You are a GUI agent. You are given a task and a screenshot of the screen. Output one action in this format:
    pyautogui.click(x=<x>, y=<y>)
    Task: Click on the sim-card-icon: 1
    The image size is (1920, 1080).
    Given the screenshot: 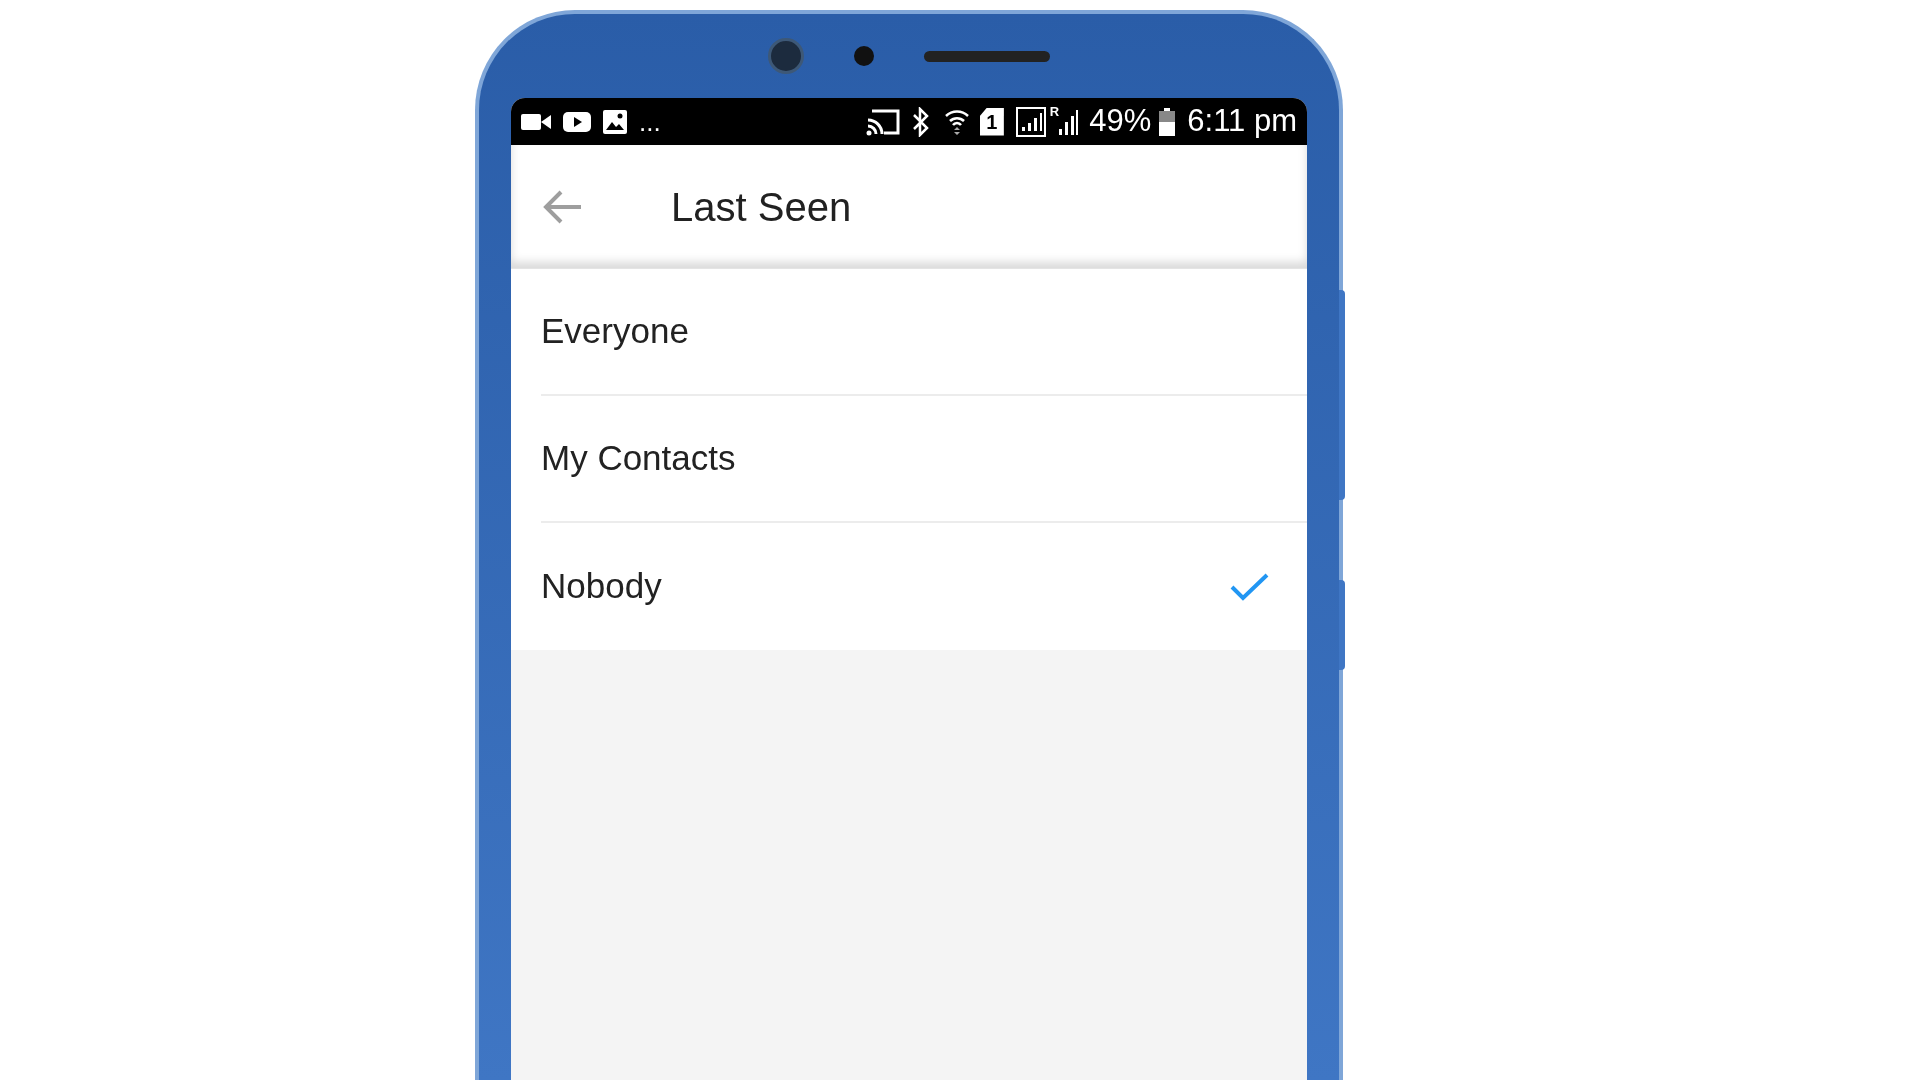 What is the action you would take?
    pyautogui.click(x=991, y=121)
    